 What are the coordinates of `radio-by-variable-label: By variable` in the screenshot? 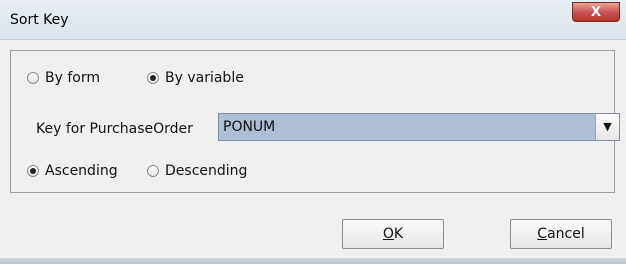 It's located at (204, 78).